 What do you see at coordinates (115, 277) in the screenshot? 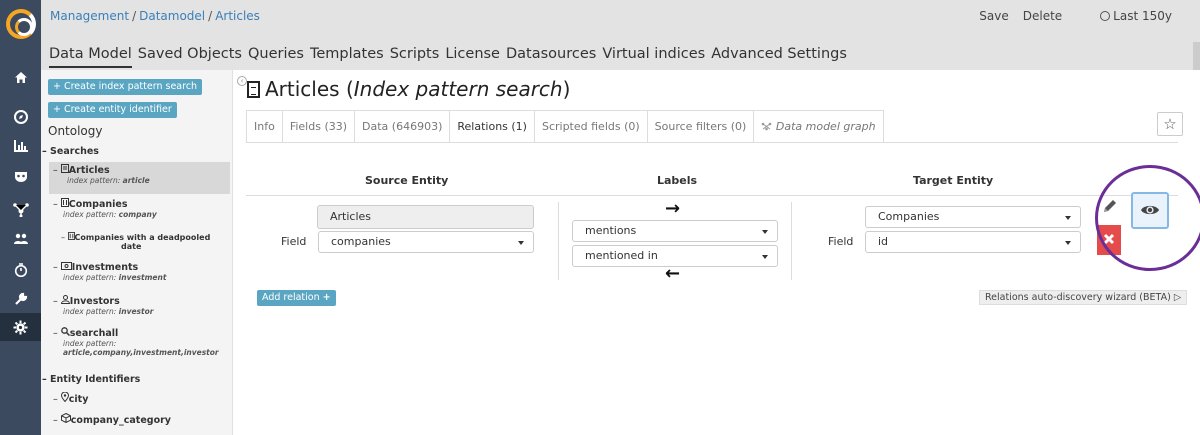
I see `tree-item-index-pattern: index pattern: investment` at bounding box center [115, 277].